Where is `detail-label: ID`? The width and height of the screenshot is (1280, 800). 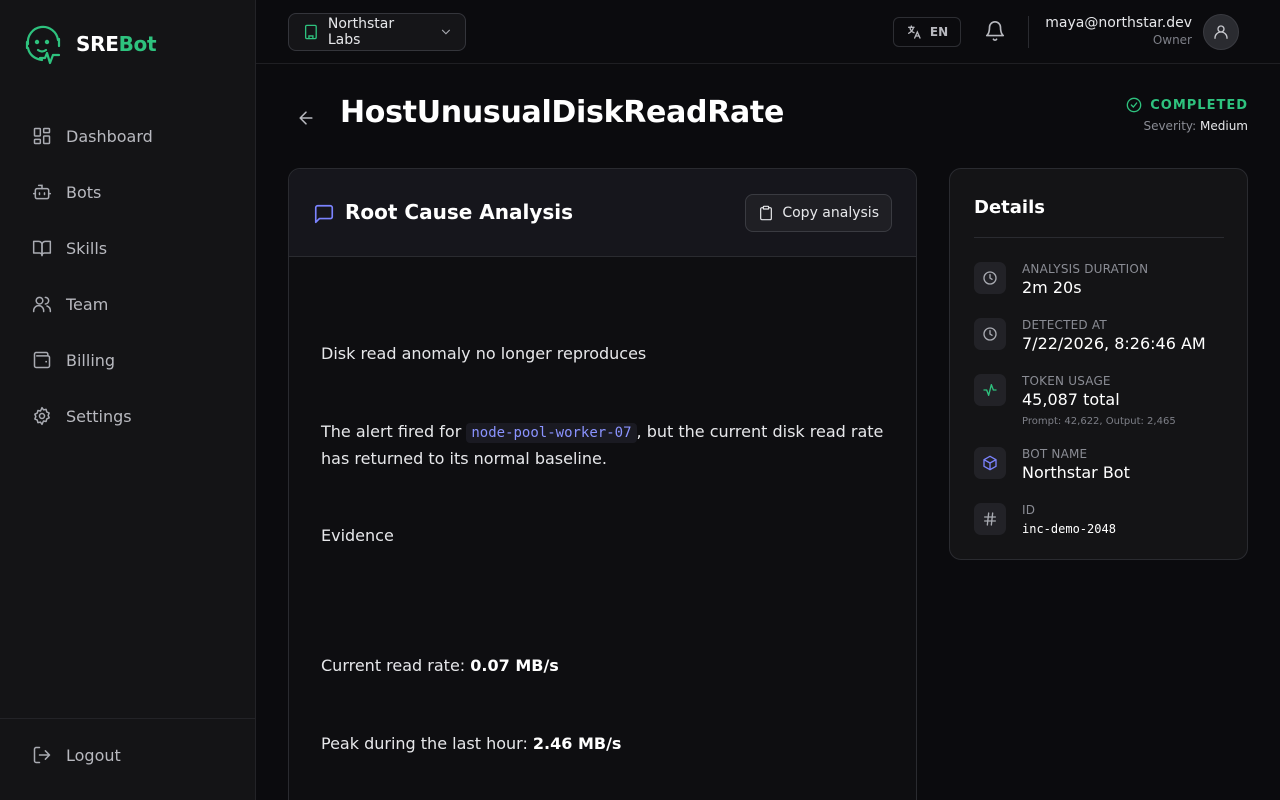 detail-label: ID is located at coordinates (1029, 510).